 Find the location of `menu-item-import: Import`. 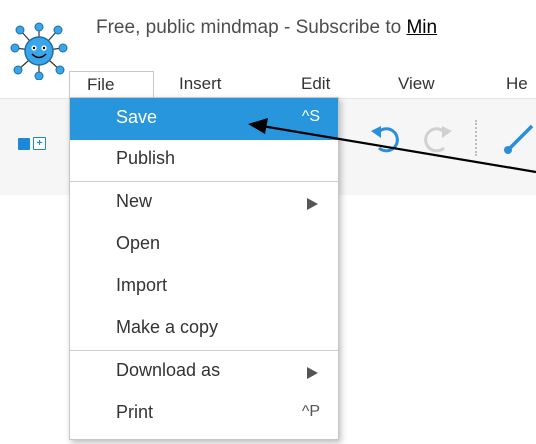

menu-item-import: Import is located at coordinates (204, 287).